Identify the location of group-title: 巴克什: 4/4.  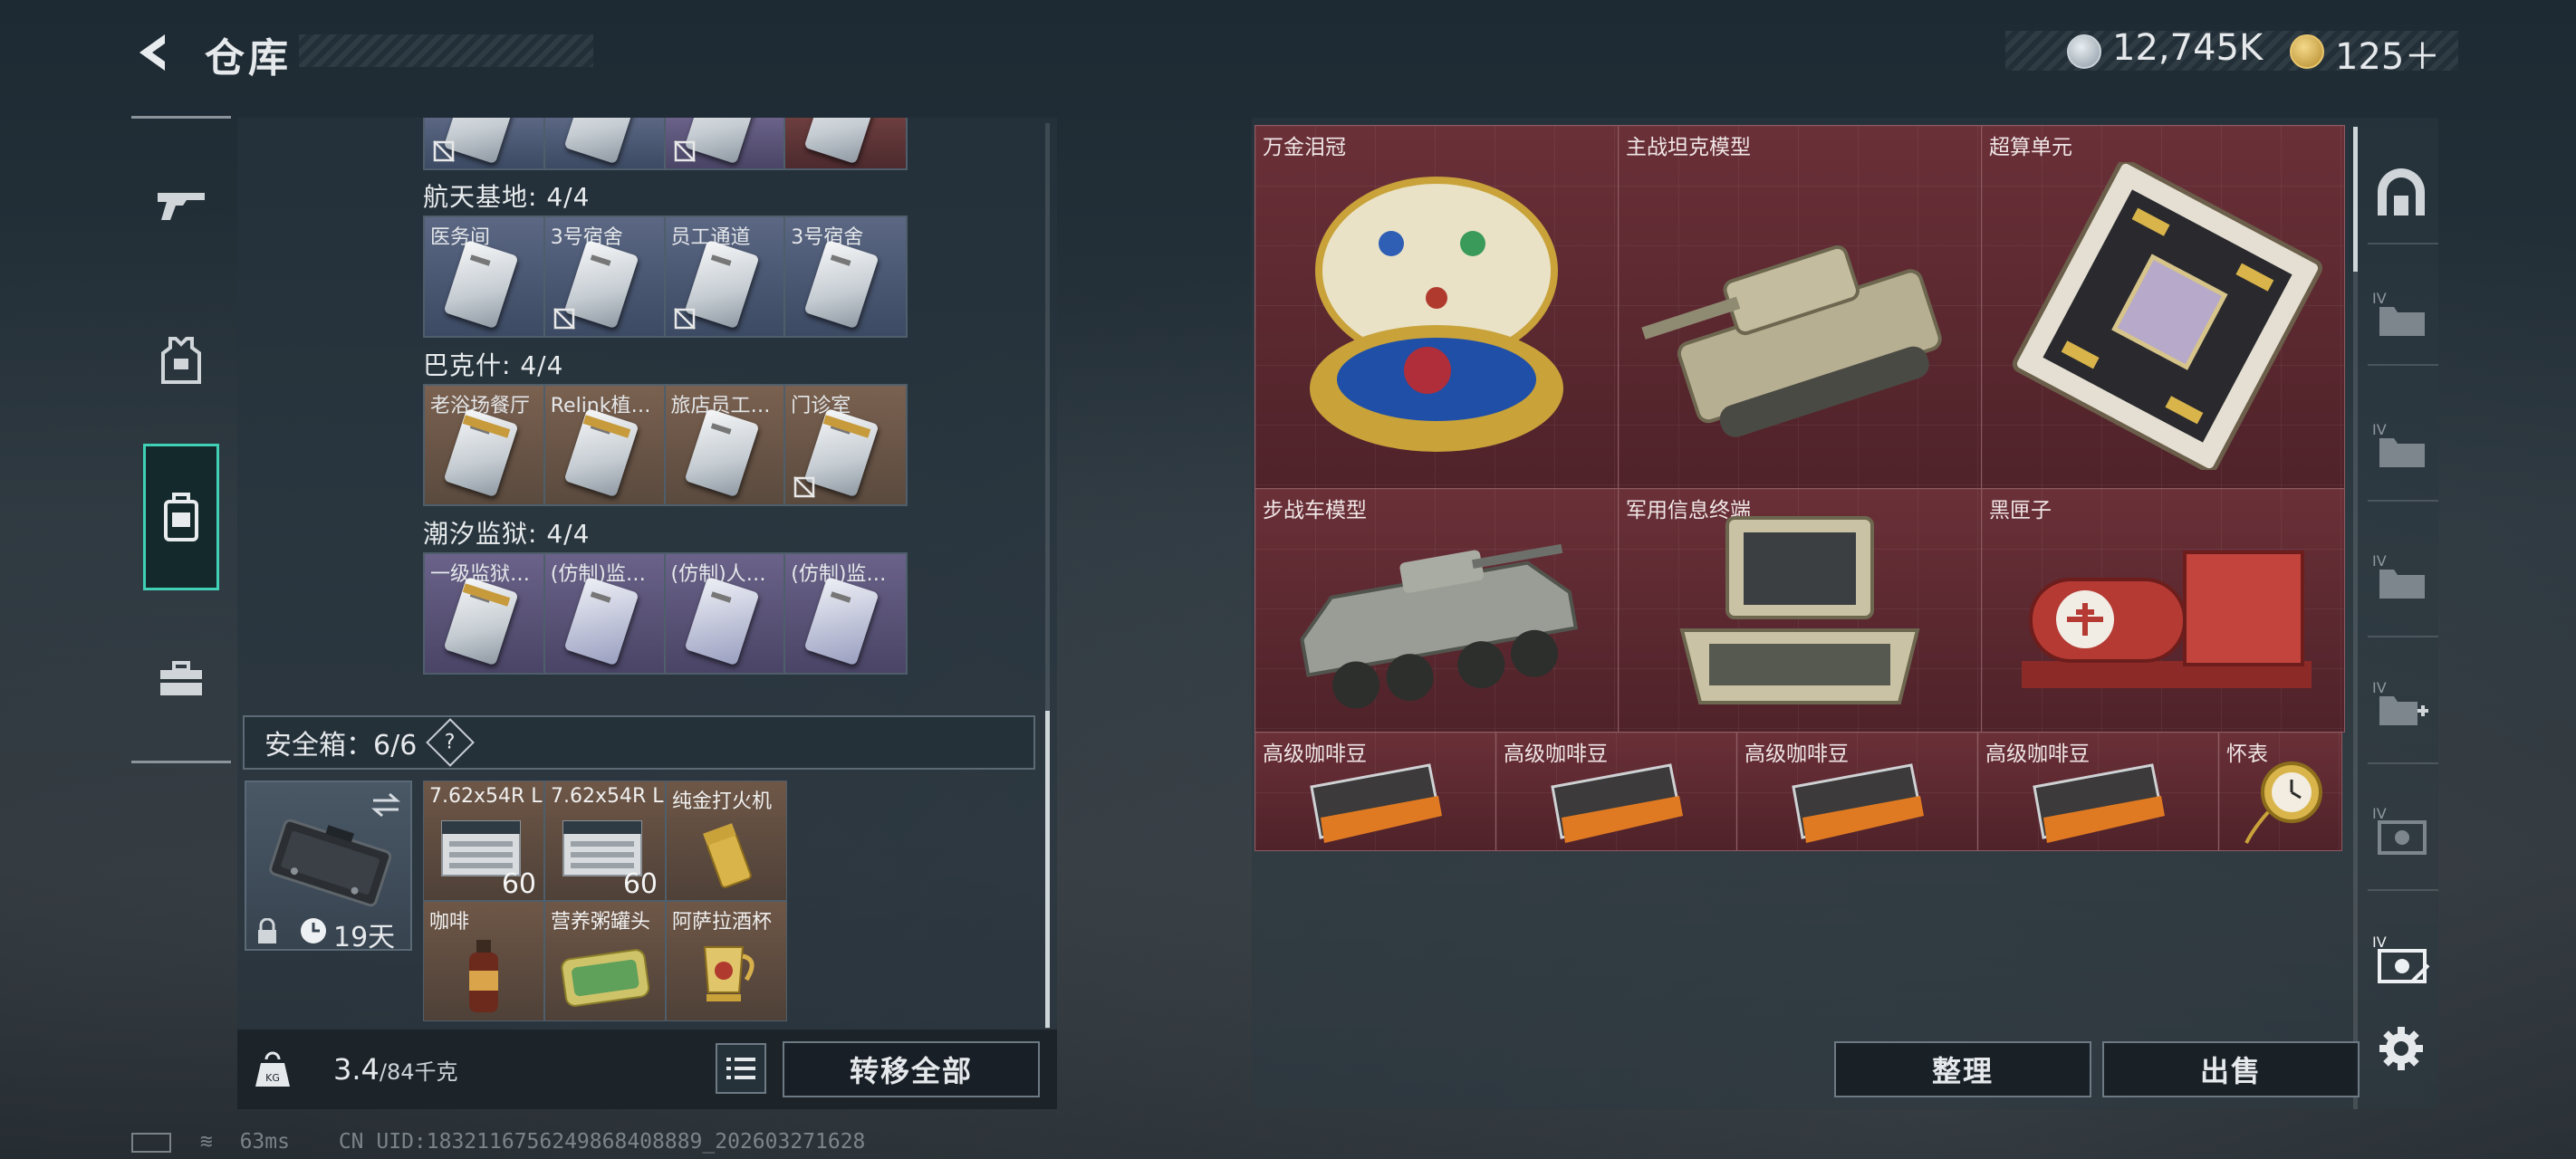
(493, 365).